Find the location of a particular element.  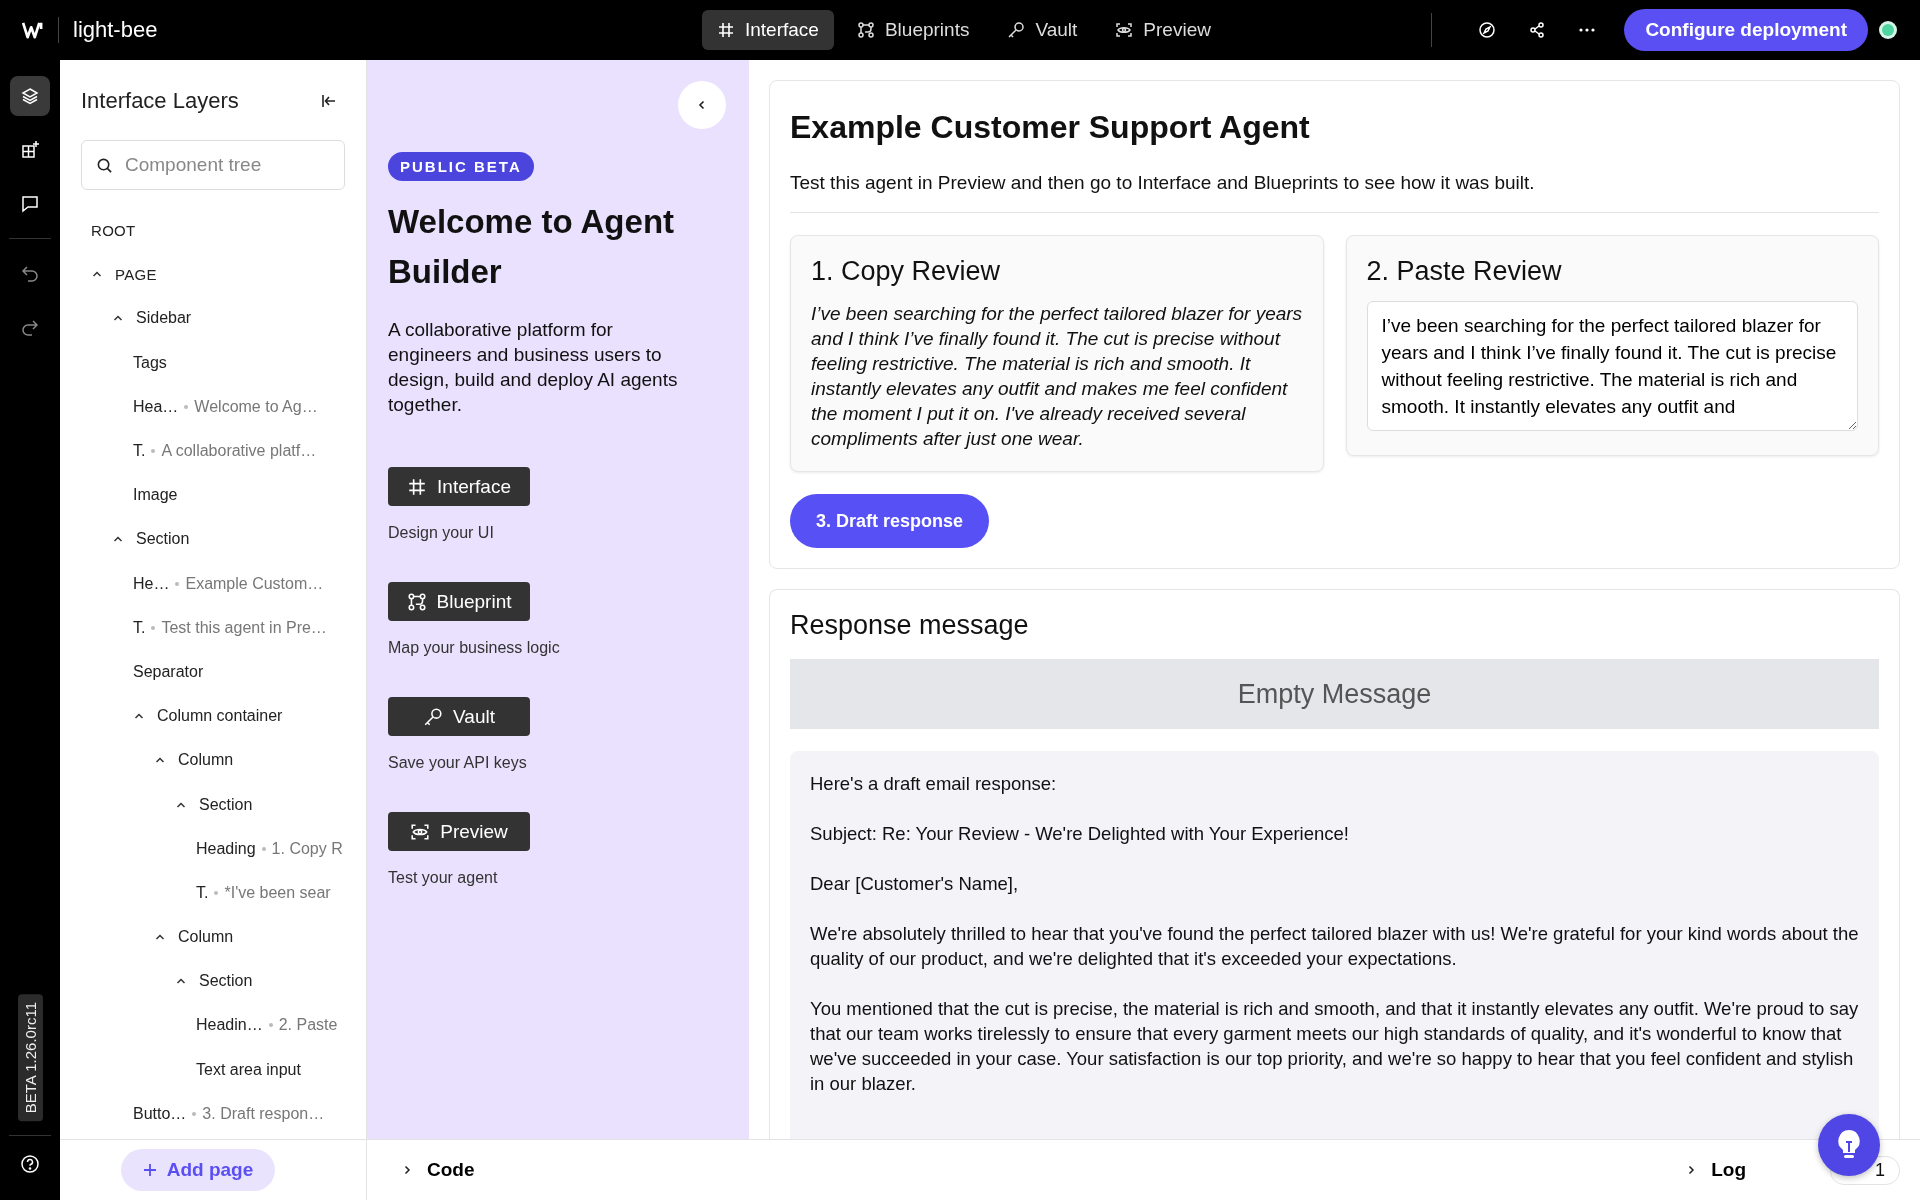

nav-tab: Vault is located at coordinates (1042, 30).